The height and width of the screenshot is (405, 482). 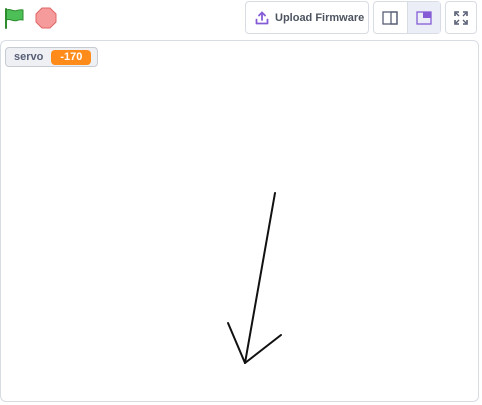 I want to click on large-stage-icon, so click(x=424, y=17).